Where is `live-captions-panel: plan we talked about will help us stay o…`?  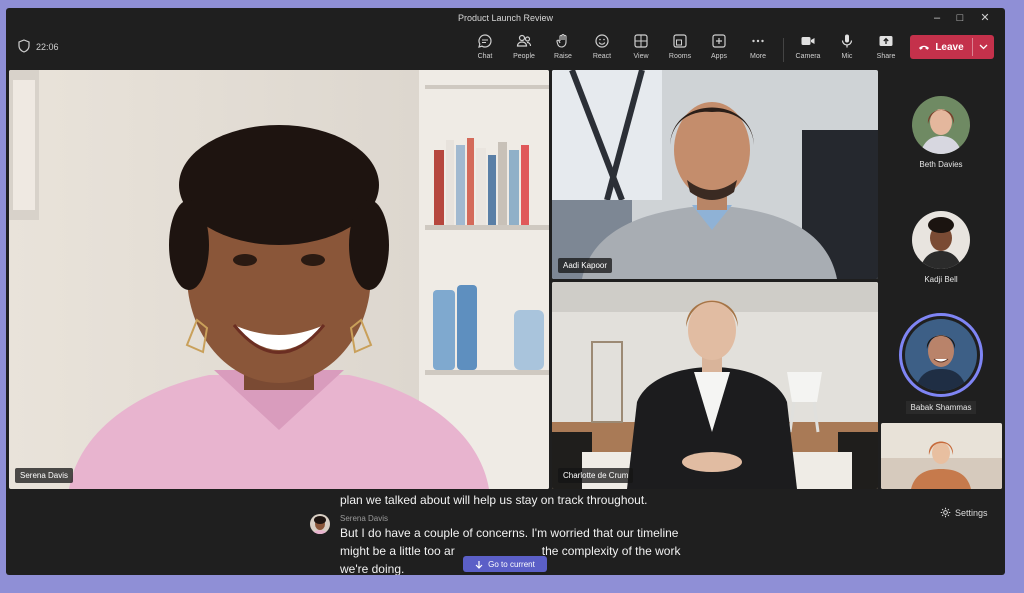 live-captions-panel: plan we talked about will help us stay o… is located at coordinates (505, 531).